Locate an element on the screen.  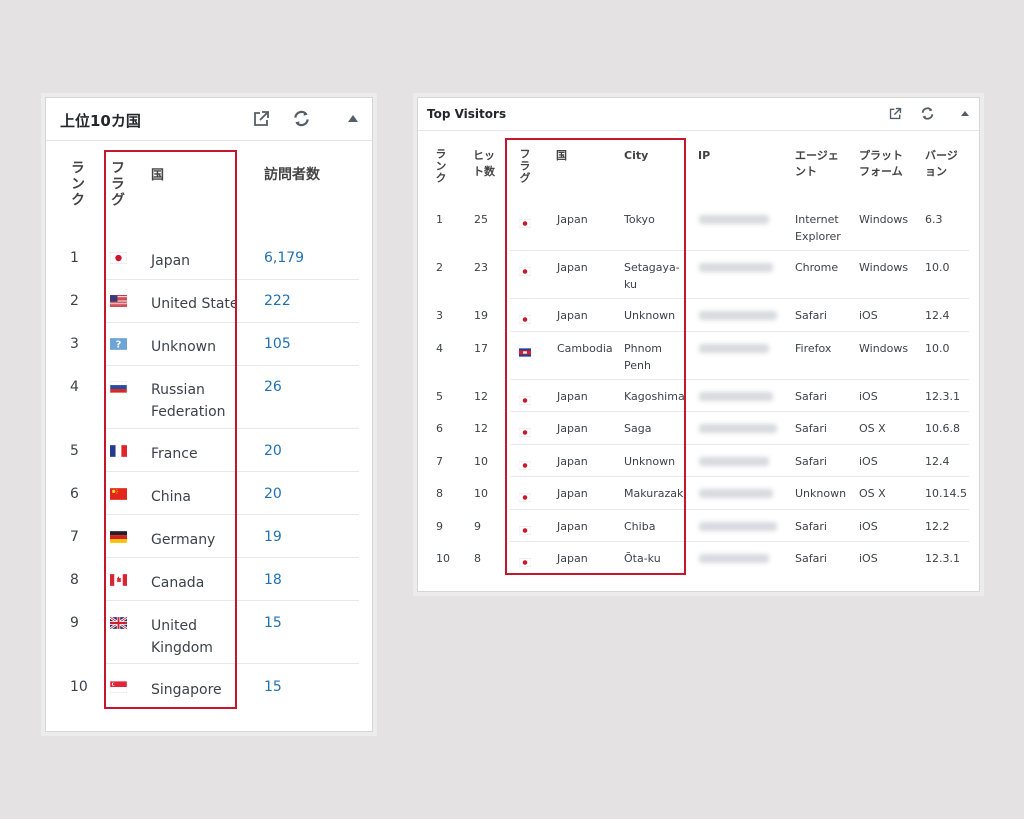
row-hits: 17 is located at coordinates (481, 348).